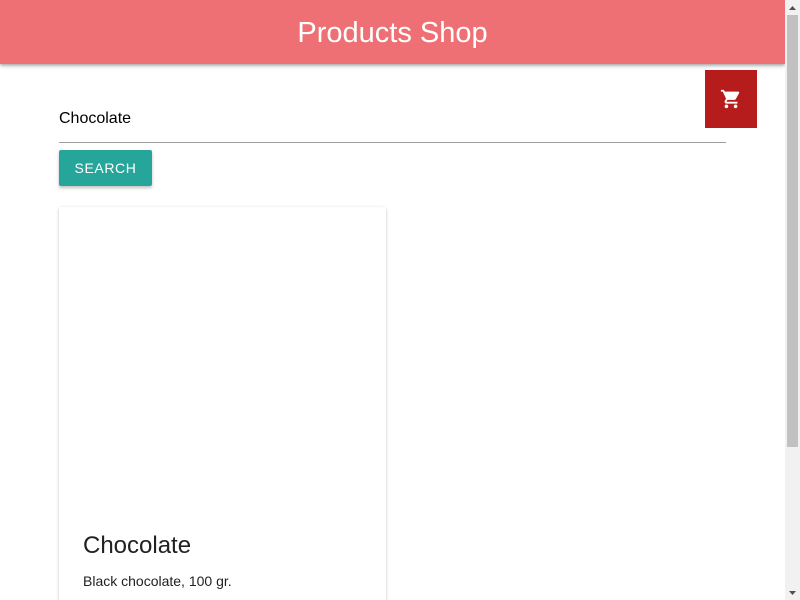  I want to click on search-button: Search, so click(105, 168).